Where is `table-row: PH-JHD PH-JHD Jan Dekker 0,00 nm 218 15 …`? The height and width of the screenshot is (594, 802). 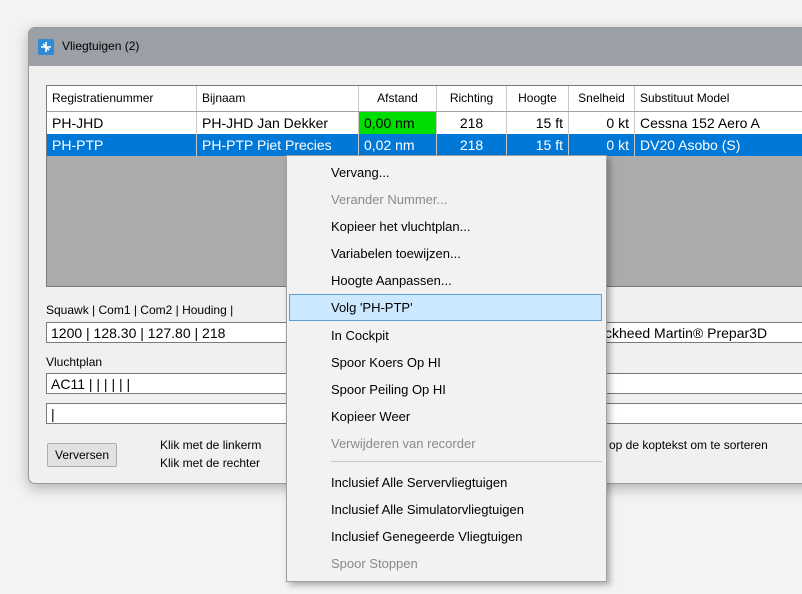
table-row: PH-JHD PH-JHD Jan Dekker 0,00 nm 218 15 … is located at coordinates (424, 123).